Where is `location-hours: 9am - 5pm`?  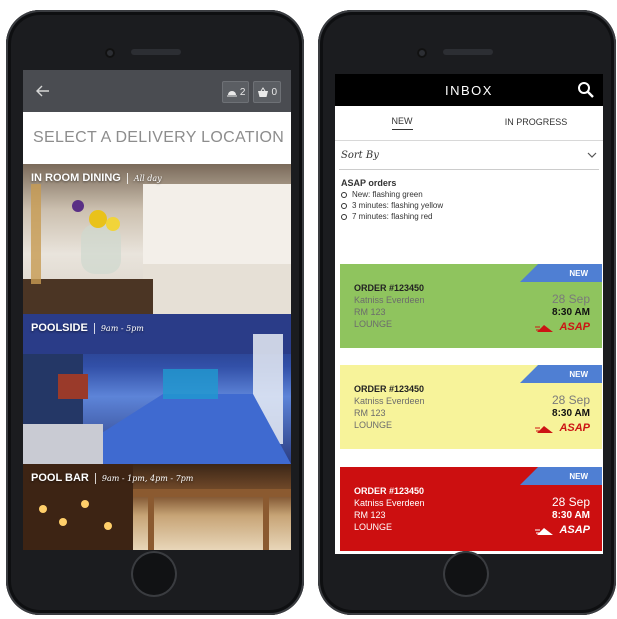 location-hours: 9am - 5pm is located at coordinates (122, 328).